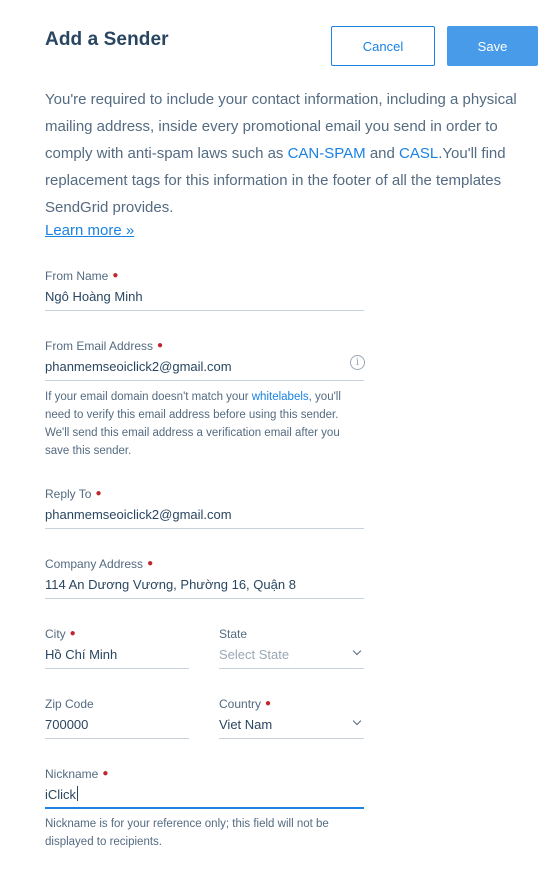  I want to click on can-spam-link: CAN-SPAM, so click(327, 153).